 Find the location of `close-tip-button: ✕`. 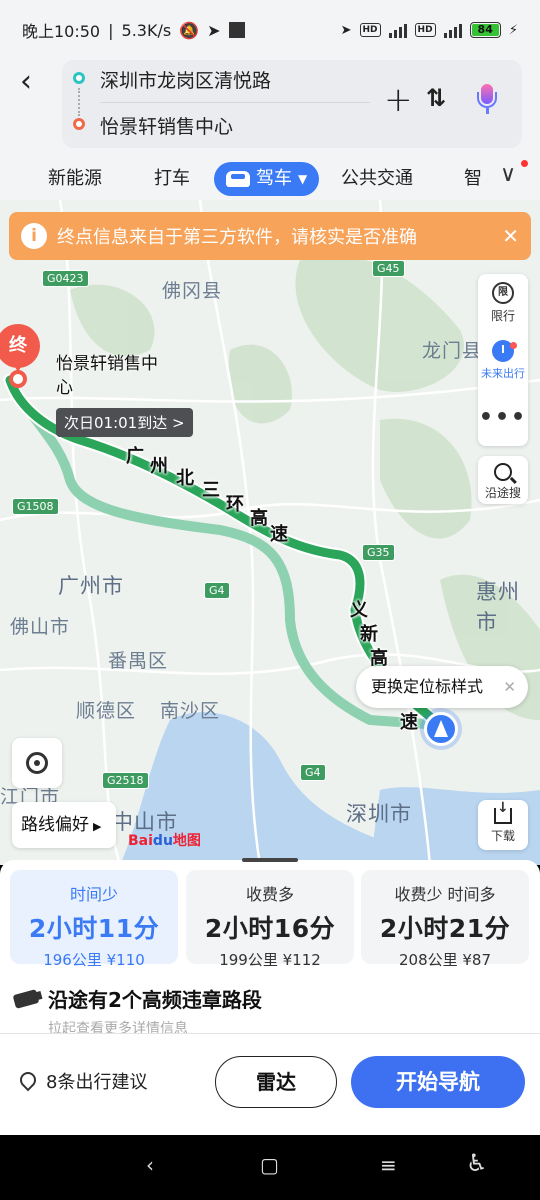

close-tip-button: ✕ is located at coordinates (509, 687).